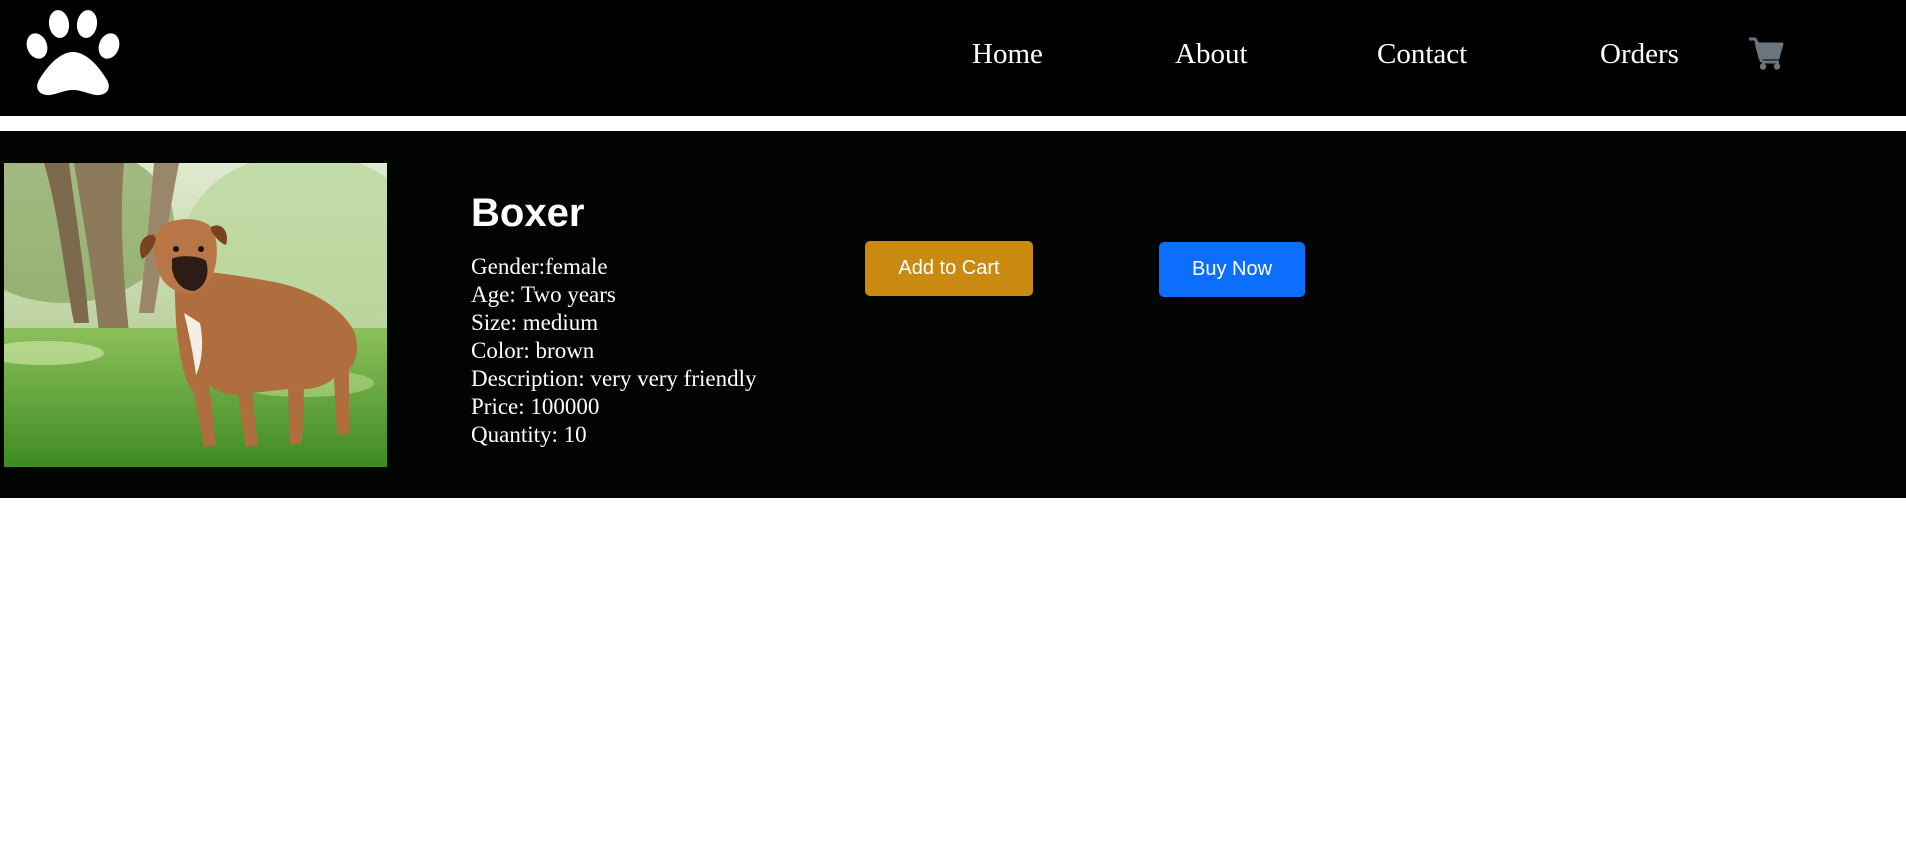 The height and width of the screenshot is (861, 1906). I want to click on description-text: Description: very very friendly, so click(614, 378).